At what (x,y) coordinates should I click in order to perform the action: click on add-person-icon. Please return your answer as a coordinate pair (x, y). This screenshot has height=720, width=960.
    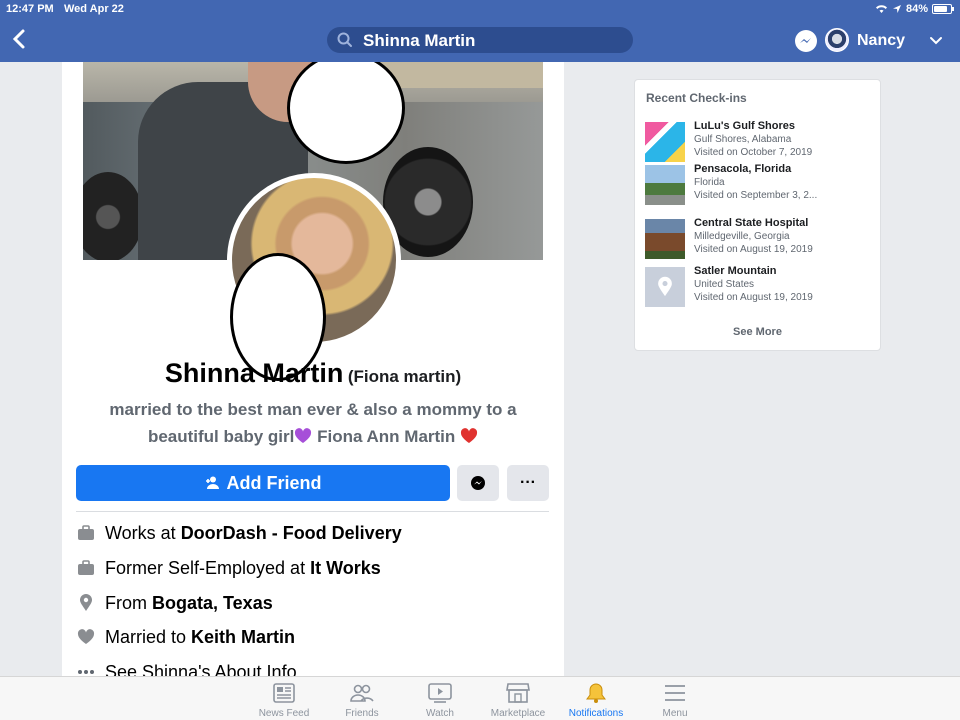
    Looking at the image, I should click on (212, 482).